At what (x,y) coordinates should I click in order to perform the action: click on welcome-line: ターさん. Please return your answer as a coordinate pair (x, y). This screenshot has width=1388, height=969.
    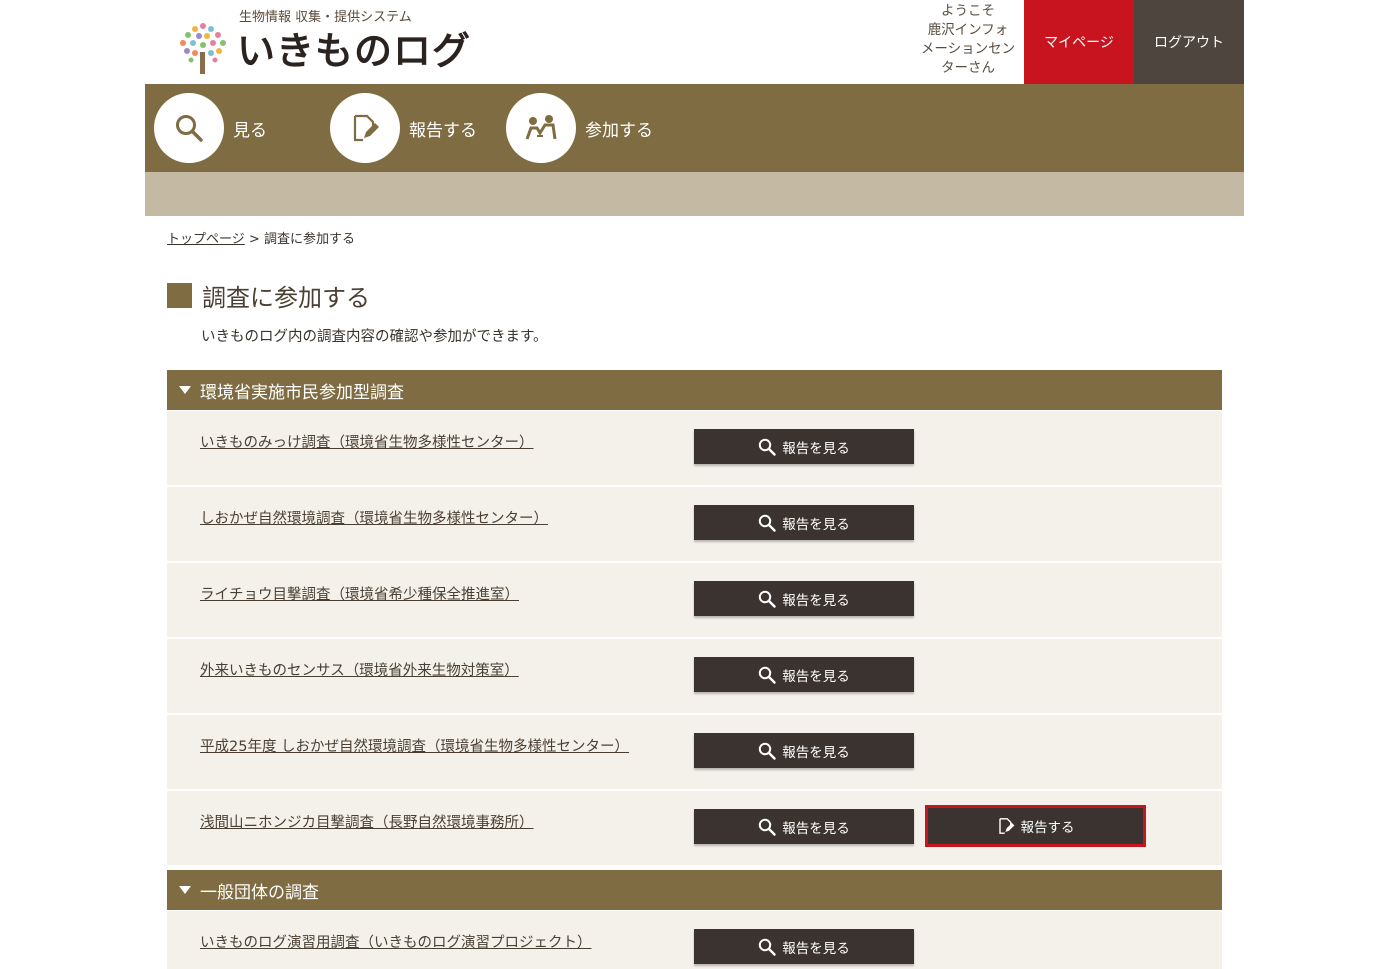
    Looking at the image, I should click on (968, 68).